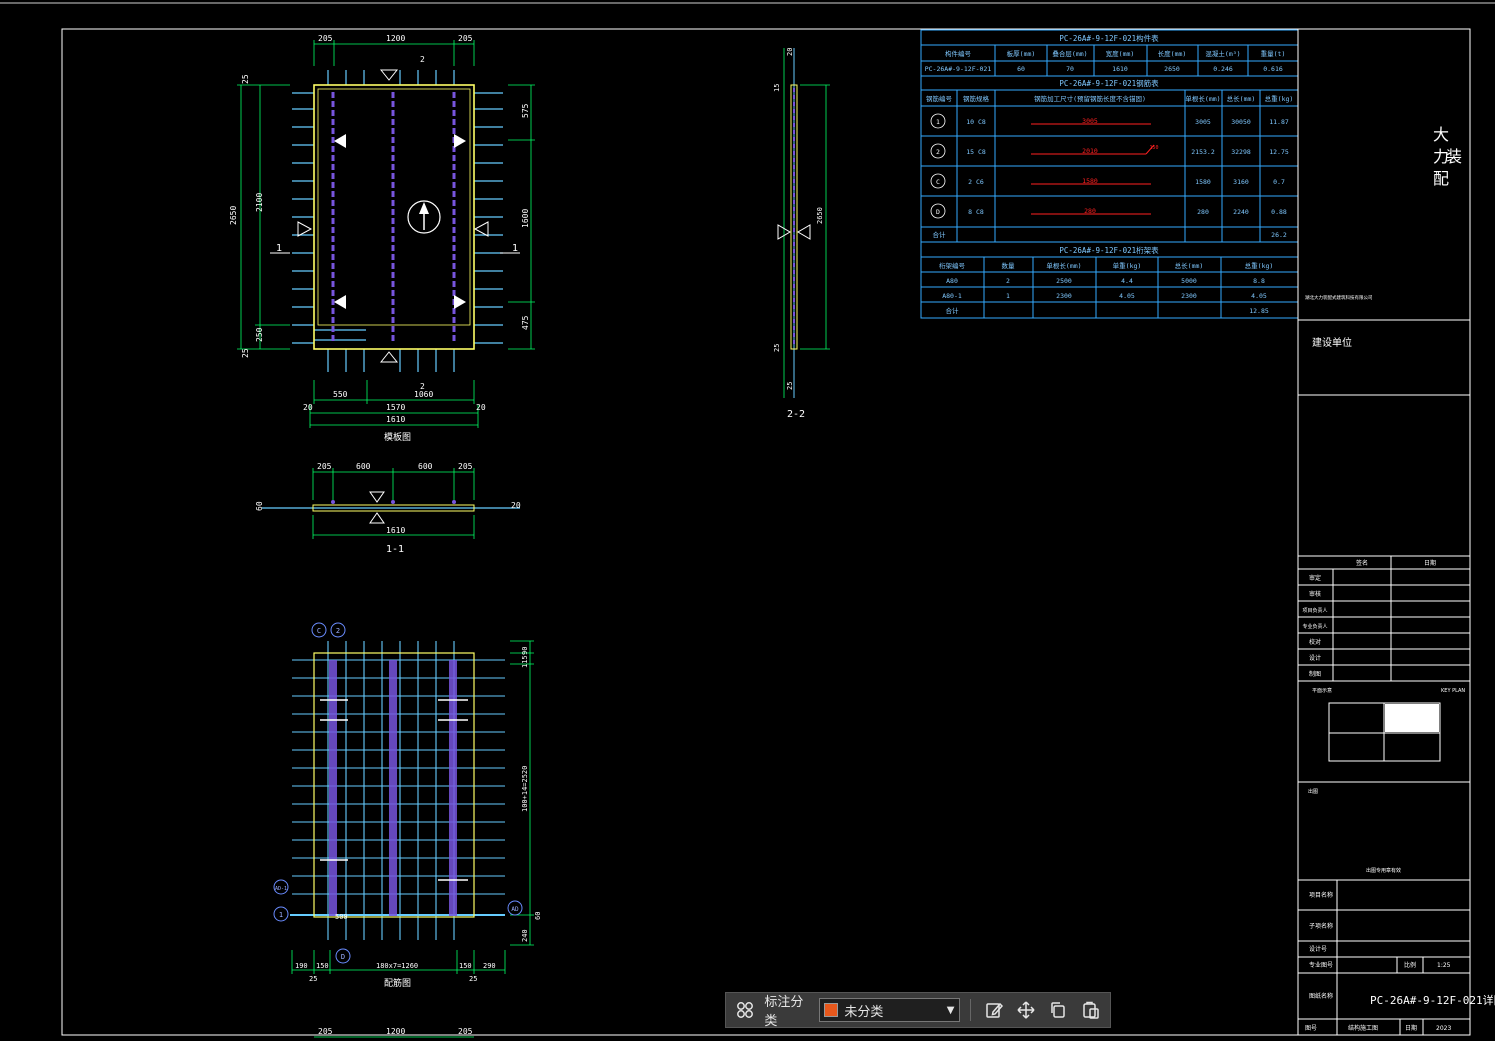  Describe the element at coordinates (423, 394) in the screenshot. I see `dim-bottom-1: 1060` at that location.